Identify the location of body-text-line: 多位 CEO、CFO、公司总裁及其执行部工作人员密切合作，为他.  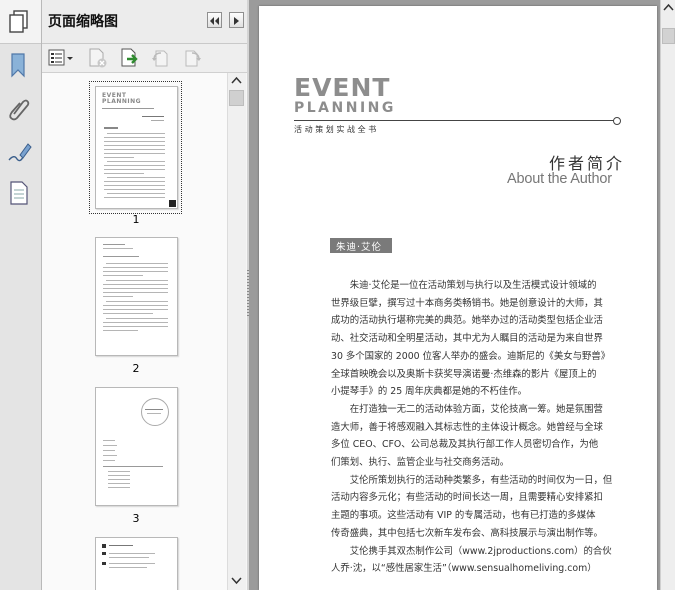
(465, 445).